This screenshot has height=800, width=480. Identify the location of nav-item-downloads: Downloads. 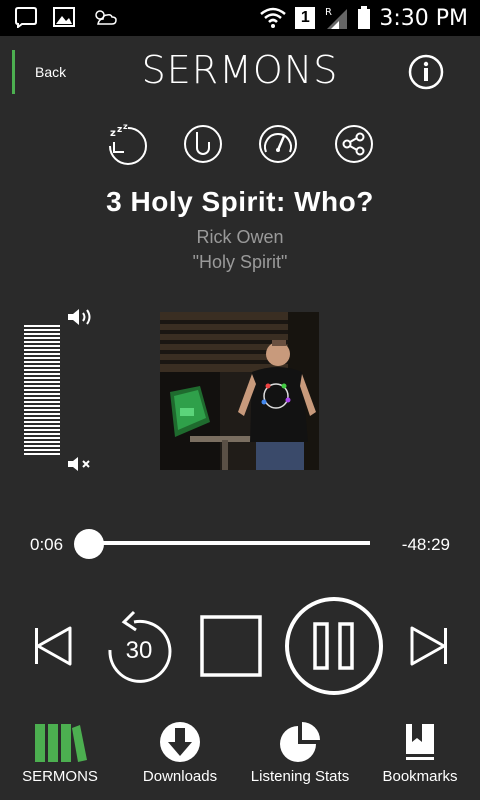
(180, 756).